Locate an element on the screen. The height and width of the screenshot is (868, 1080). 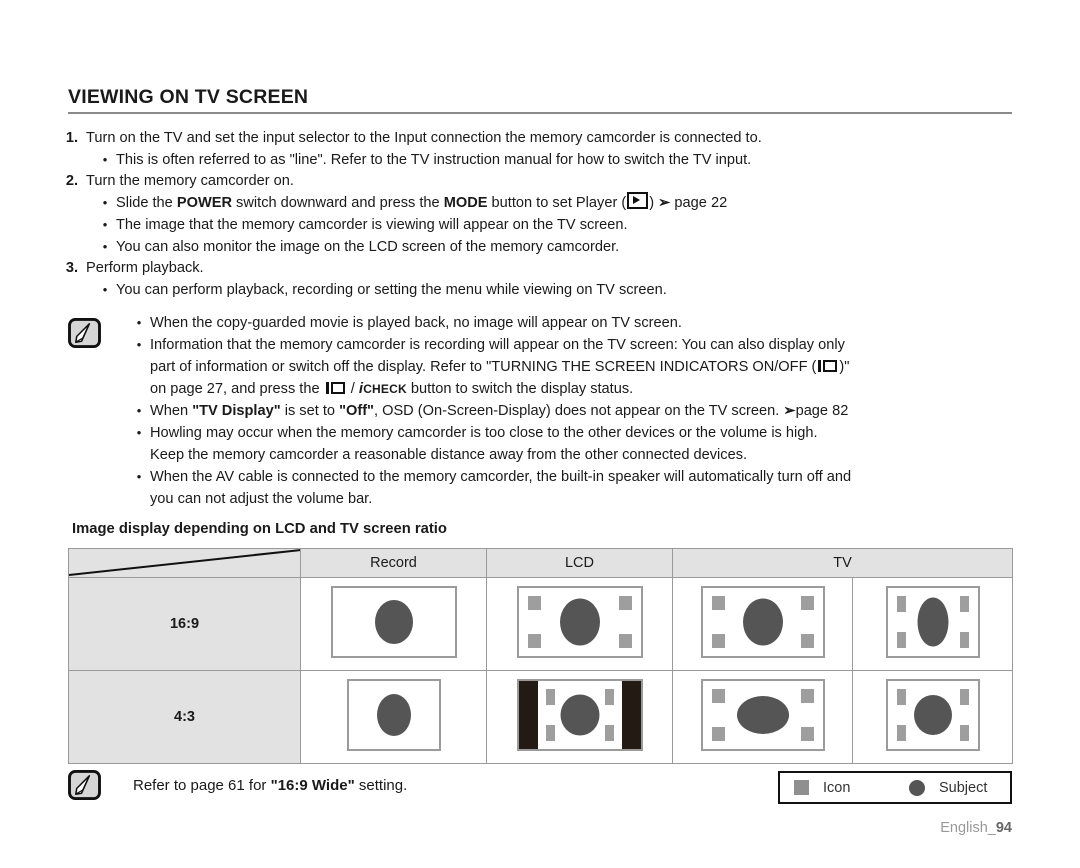
icon-marker-swatch-icon is located at coordinates (801, 787).